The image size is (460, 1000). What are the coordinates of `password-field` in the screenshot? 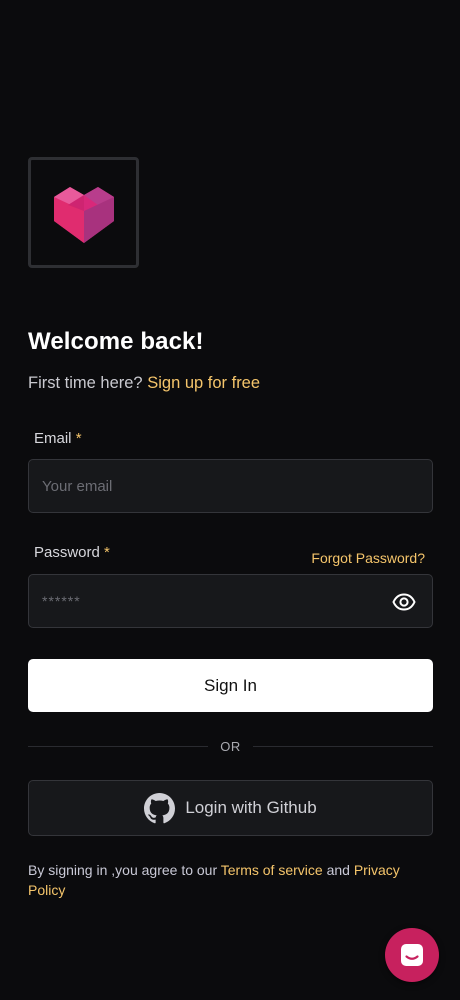 It's located at (230, 601).